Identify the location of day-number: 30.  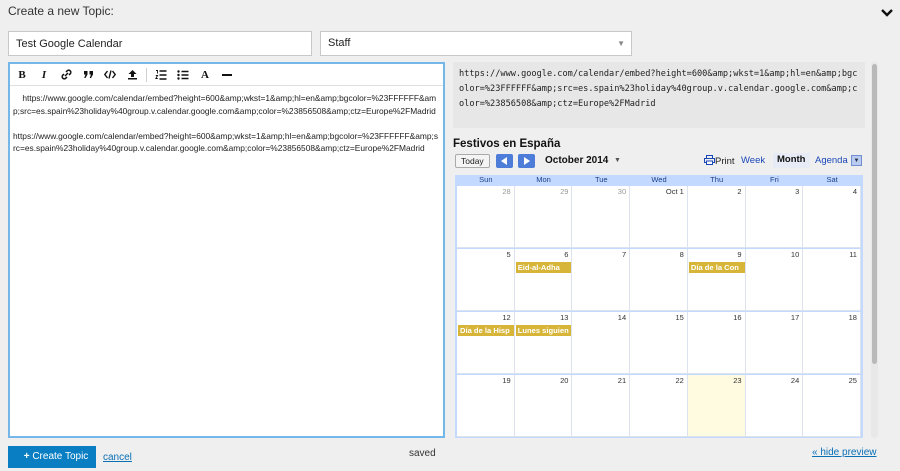
(622, 191).